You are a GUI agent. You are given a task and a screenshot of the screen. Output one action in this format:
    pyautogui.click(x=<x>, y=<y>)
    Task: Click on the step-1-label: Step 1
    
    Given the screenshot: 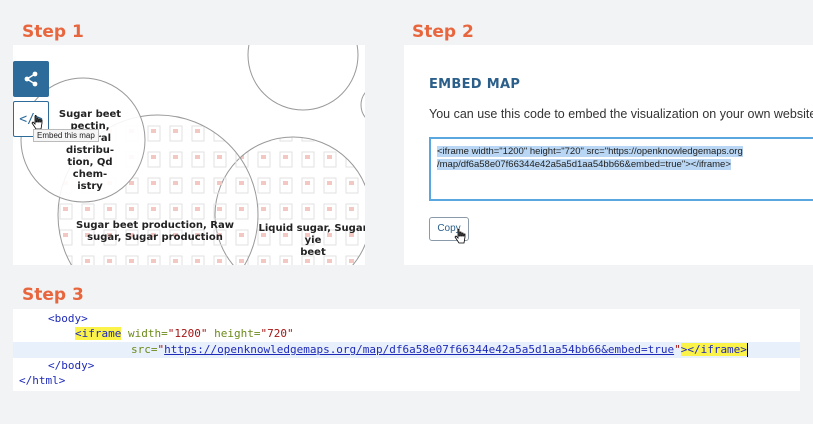 What is the action you would take?
    pyautogui.click(x=53, y=32)
    